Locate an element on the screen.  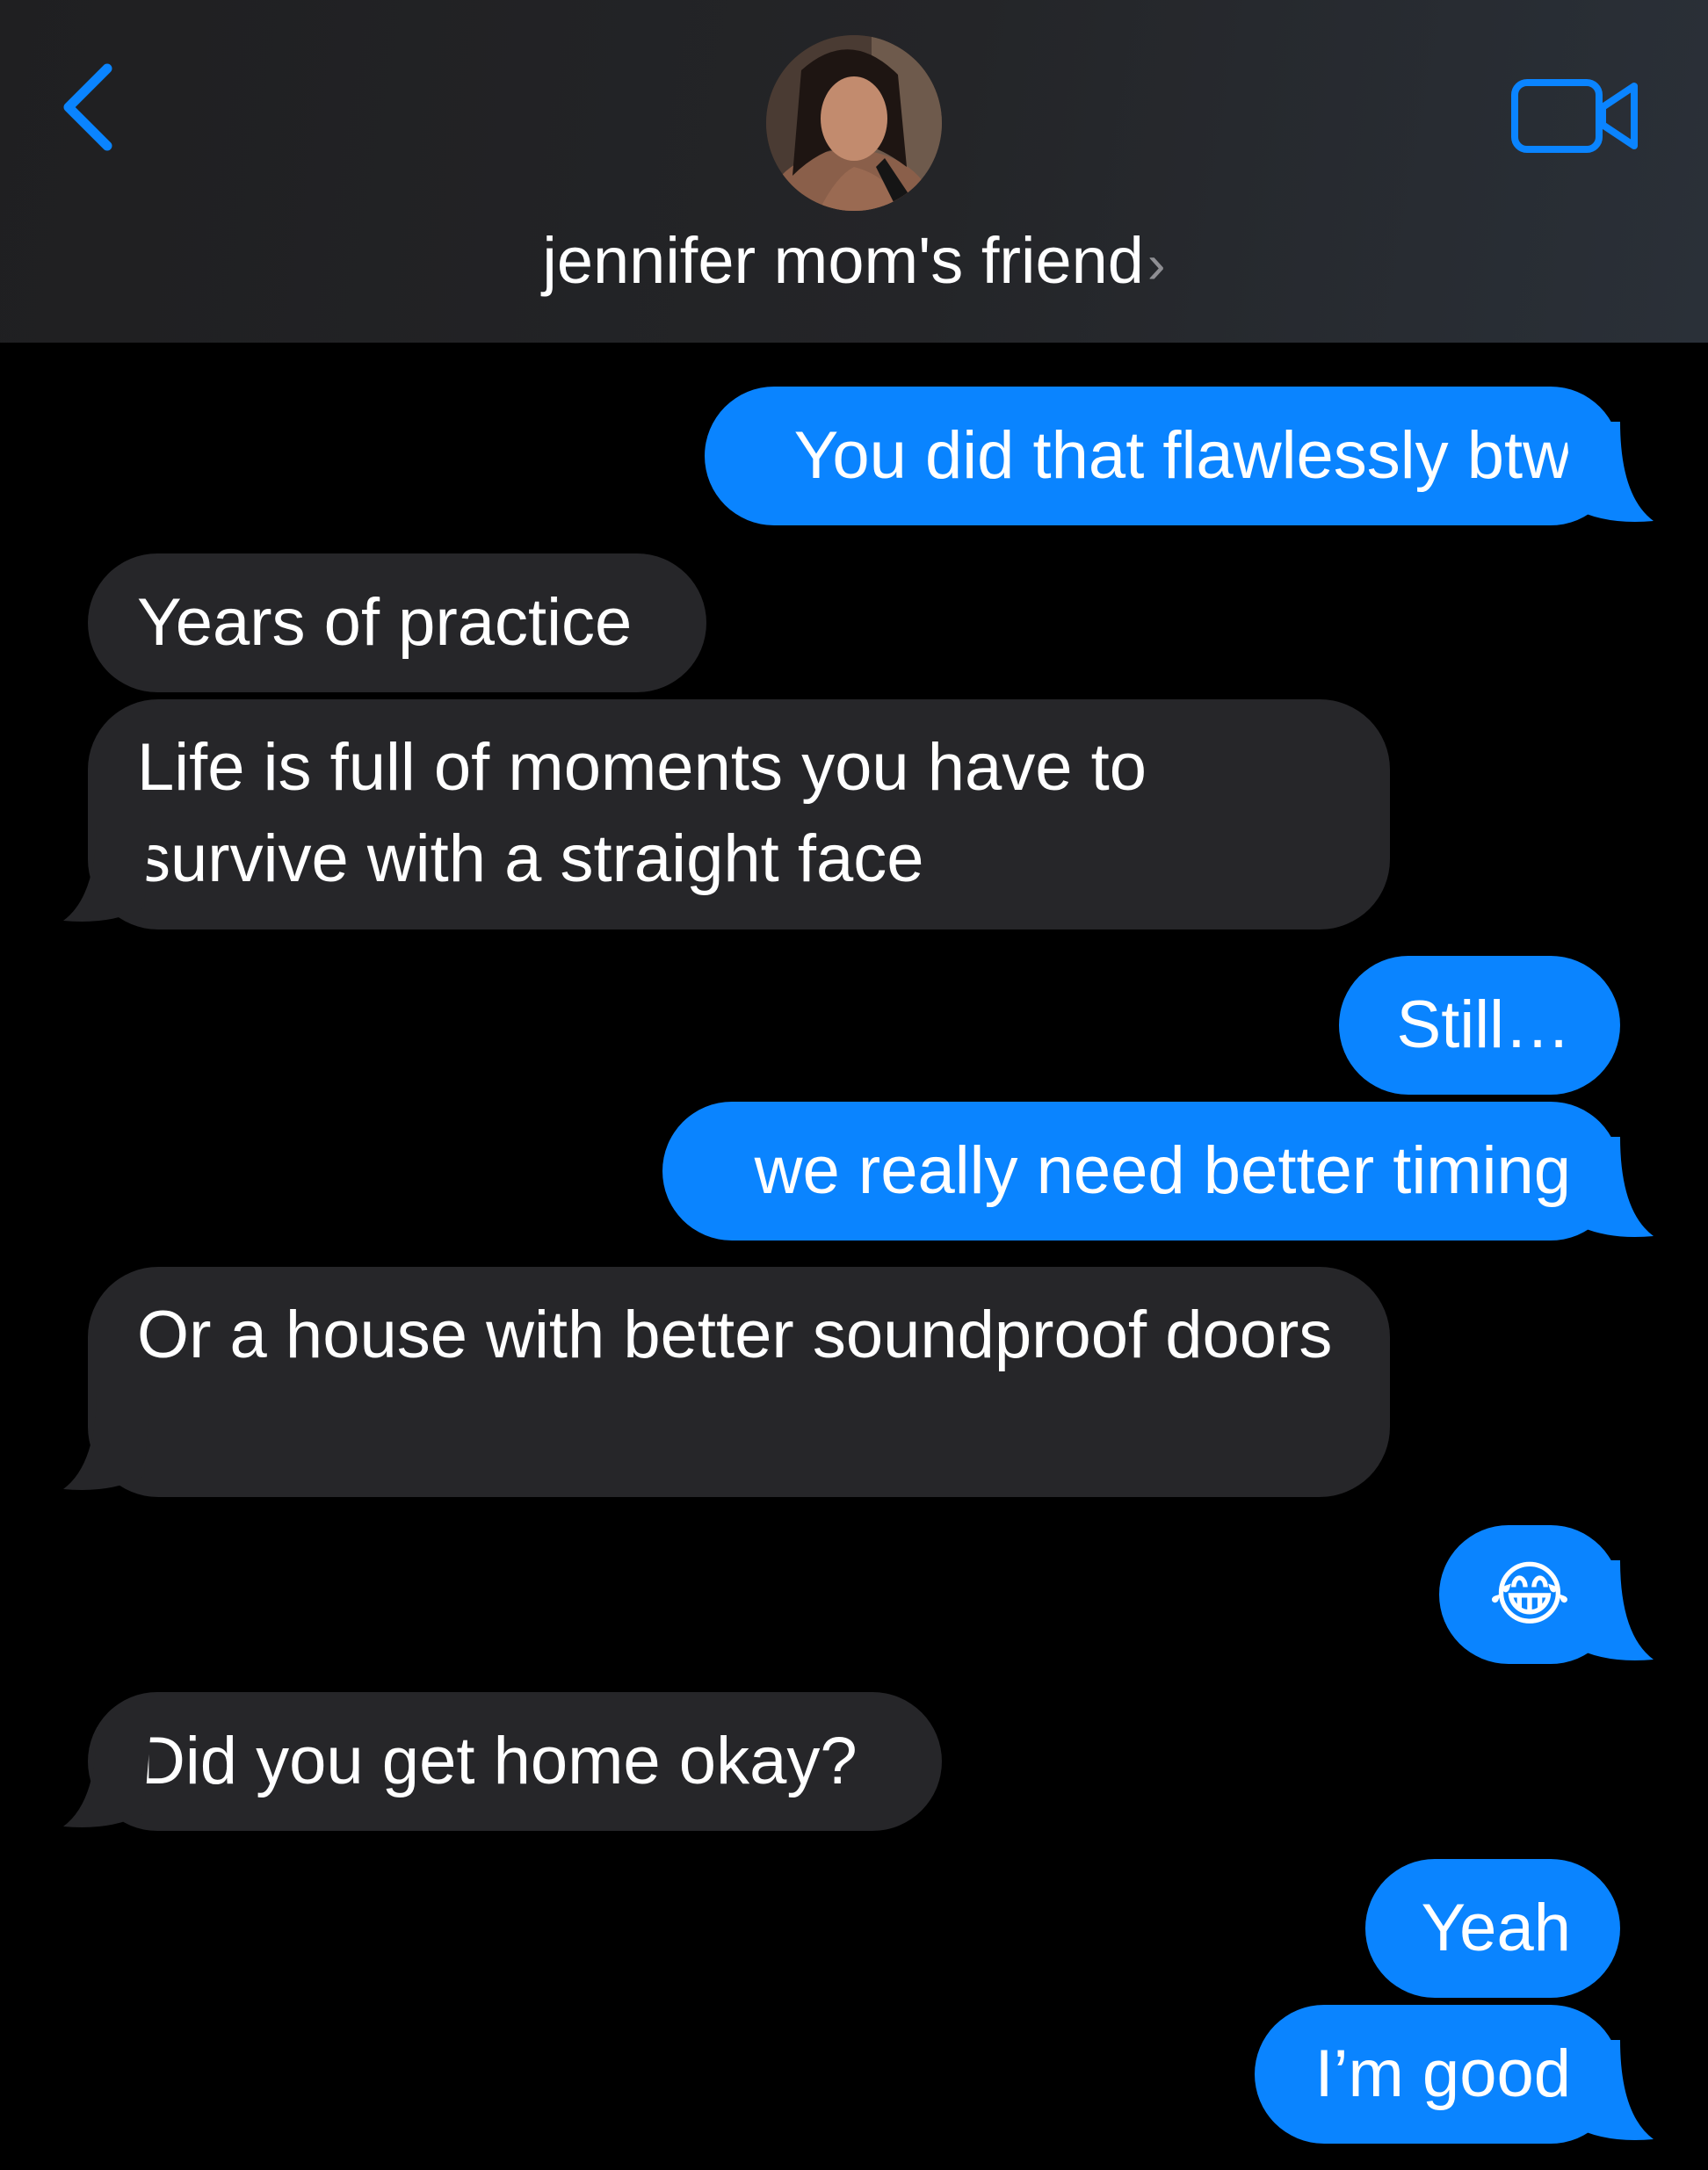
message-text: Did you get home okay? is located at coordinates (497, 1761).